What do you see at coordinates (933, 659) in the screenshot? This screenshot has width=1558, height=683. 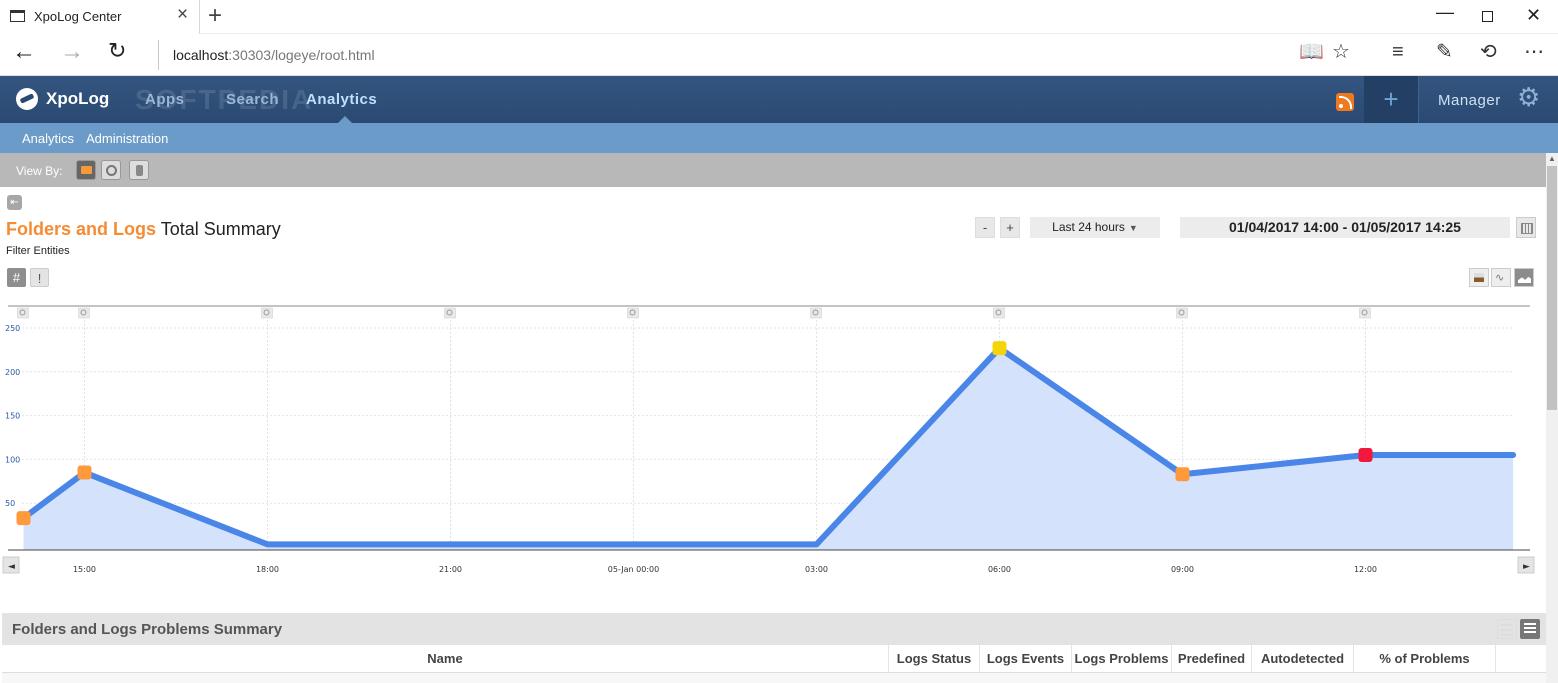 I see `column-logs-status: Logs Status` at bounding box center [933, 659].